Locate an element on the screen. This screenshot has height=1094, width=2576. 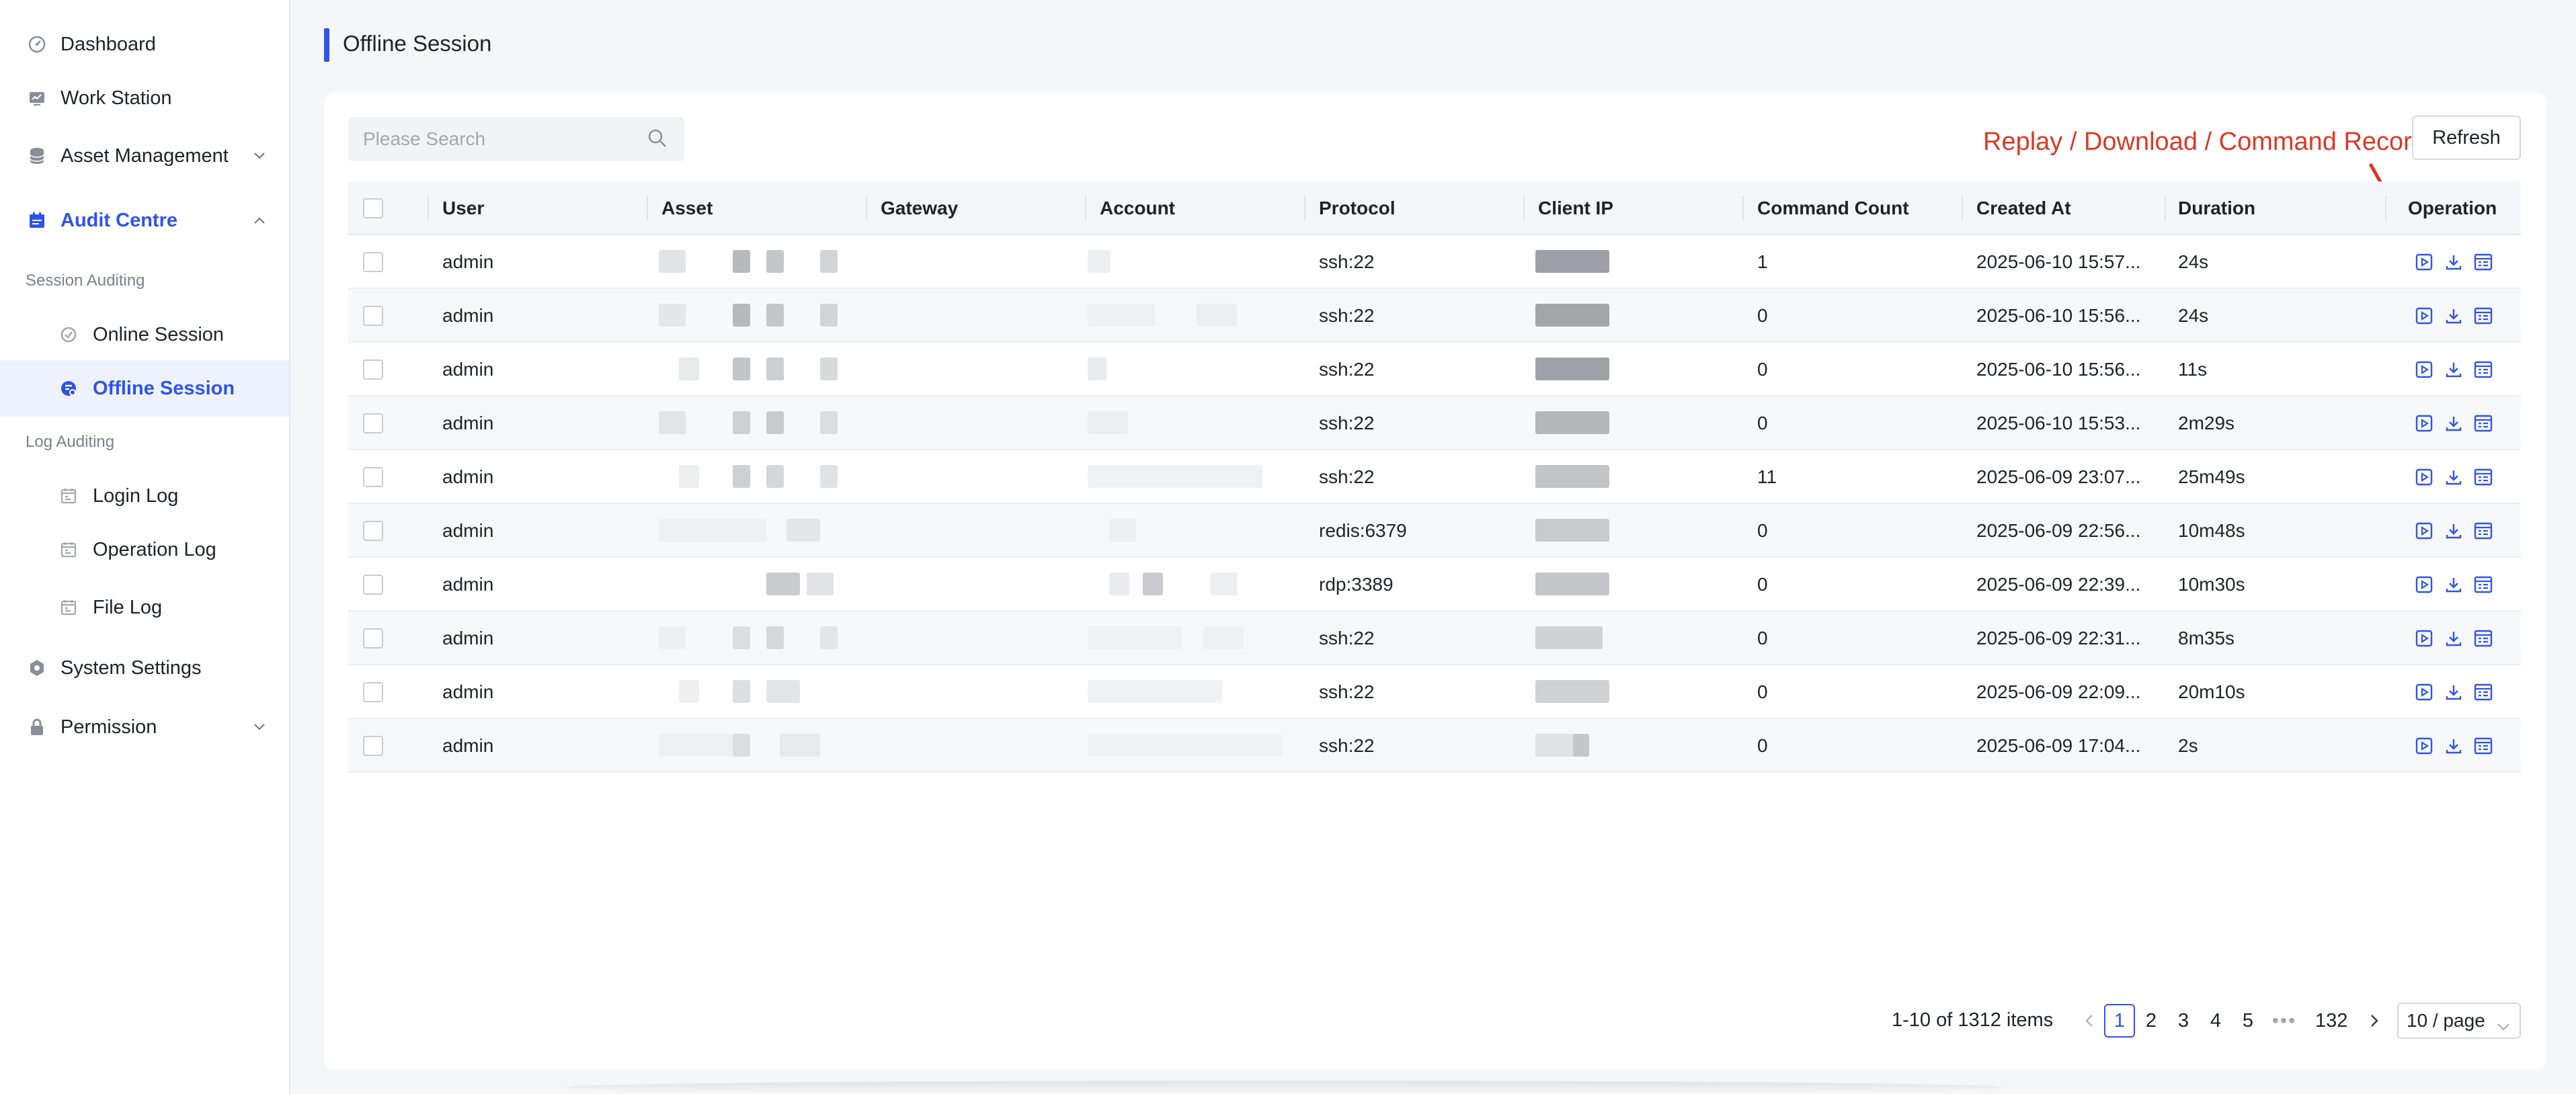
redacted-client-ip is located at coordinates (1572, 315).